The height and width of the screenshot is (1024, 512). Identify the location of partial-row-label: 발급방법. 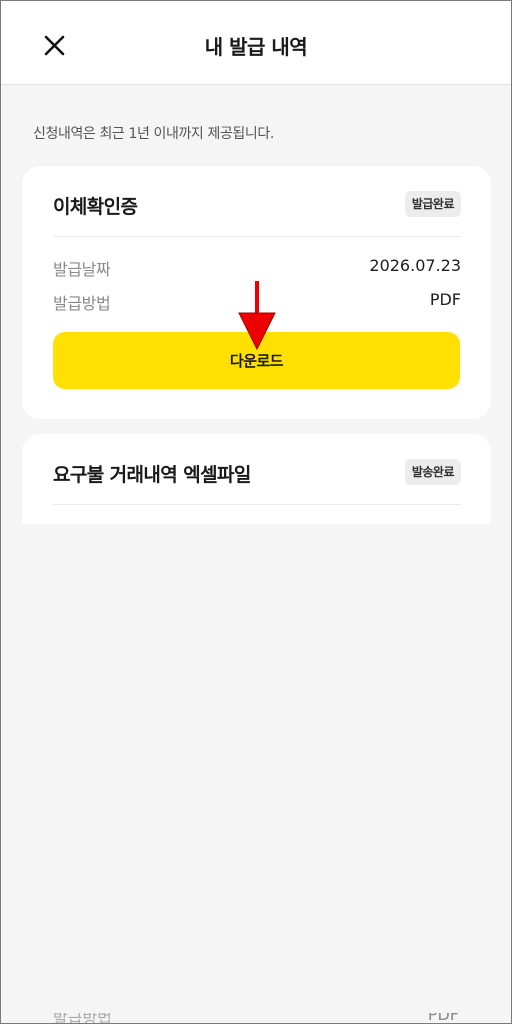
(82, 1018).